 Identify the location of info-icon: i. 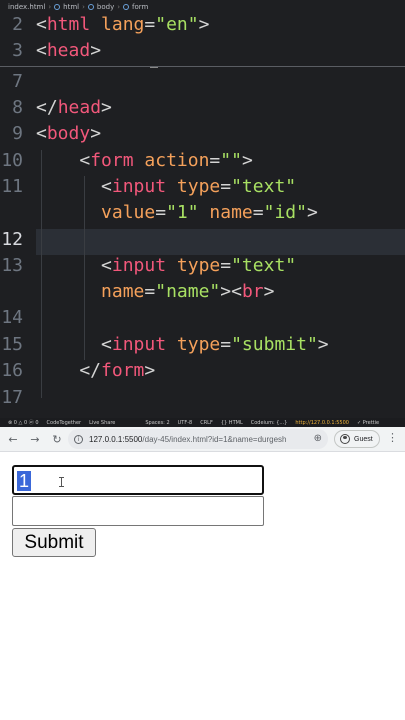
(78, 439).